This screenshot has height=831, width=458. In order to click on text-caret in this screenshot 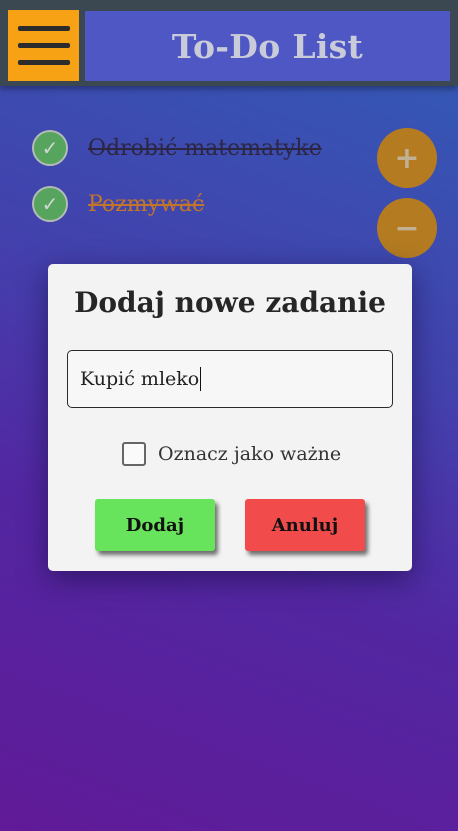, I will do `click(201, 379)`.